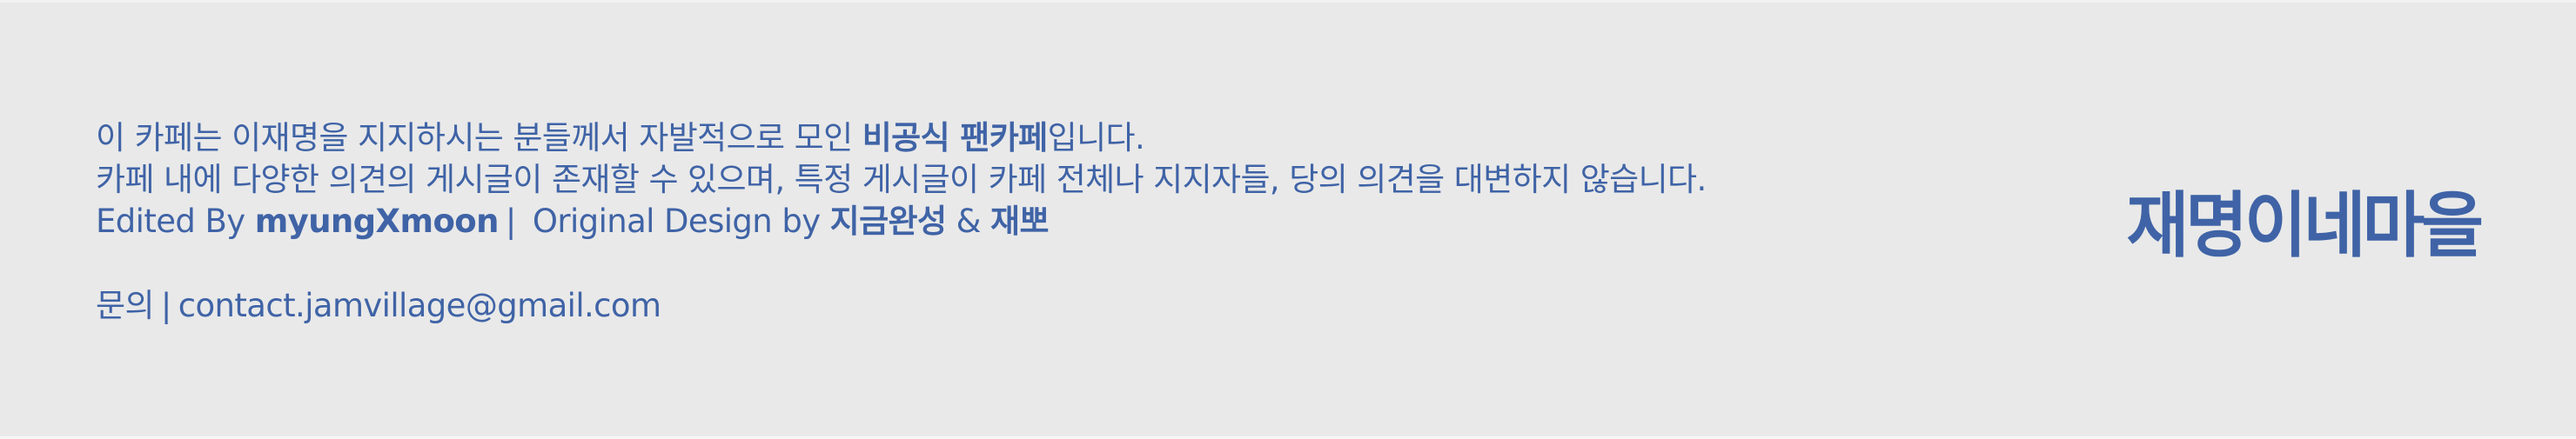 This screenshot has width=2576, height=439. I want to click on contact-label: 문의, so click(125, 305).